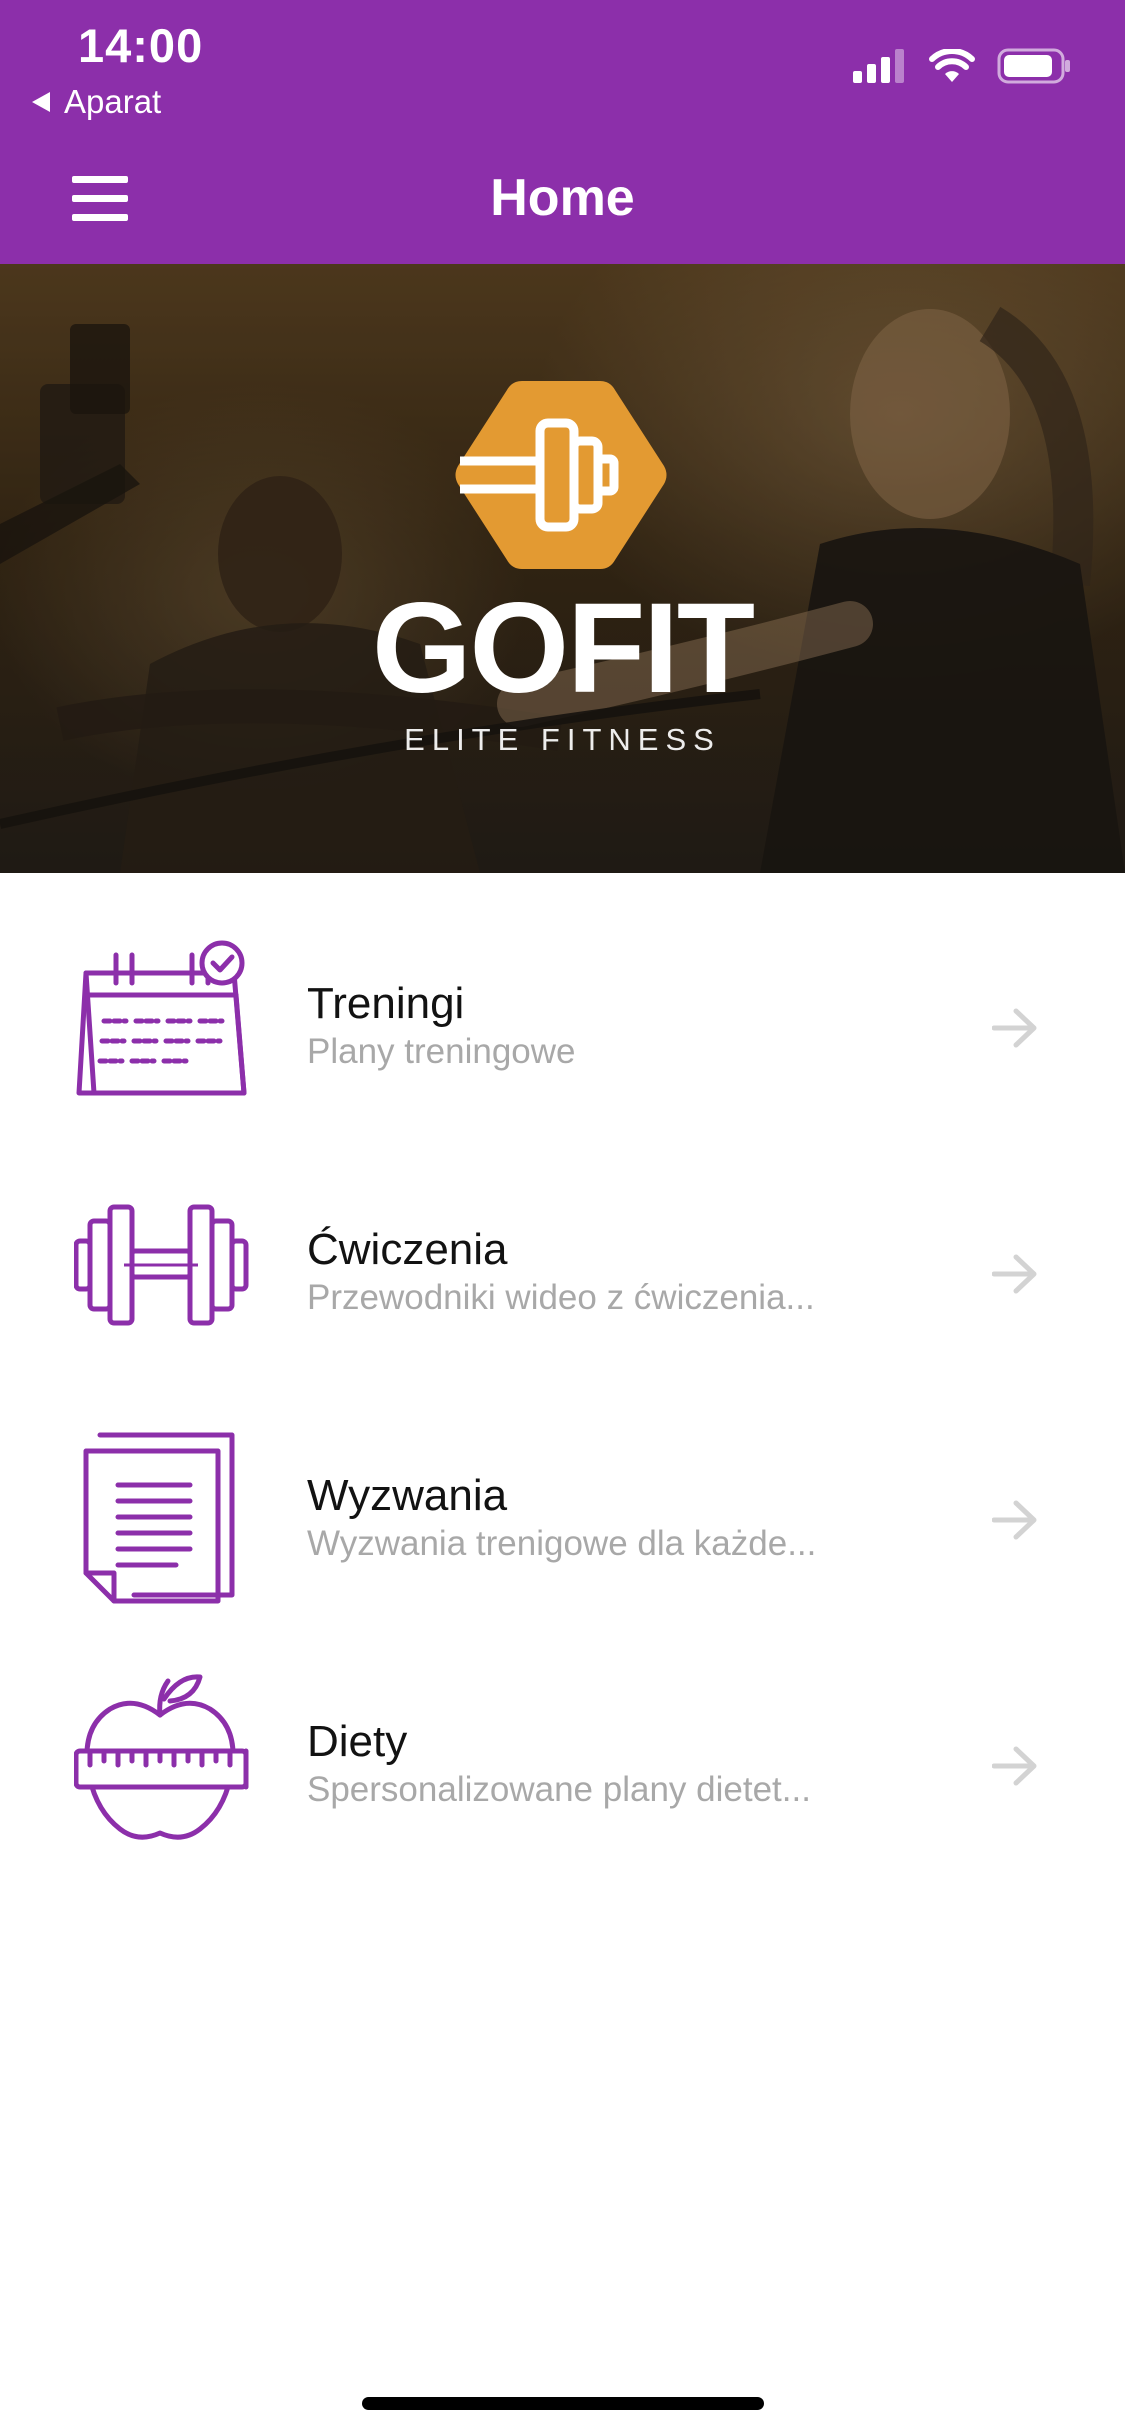 This screenshot has height=2436, width=1125. I want to click on back-triangle-icon, so click(41, 102).